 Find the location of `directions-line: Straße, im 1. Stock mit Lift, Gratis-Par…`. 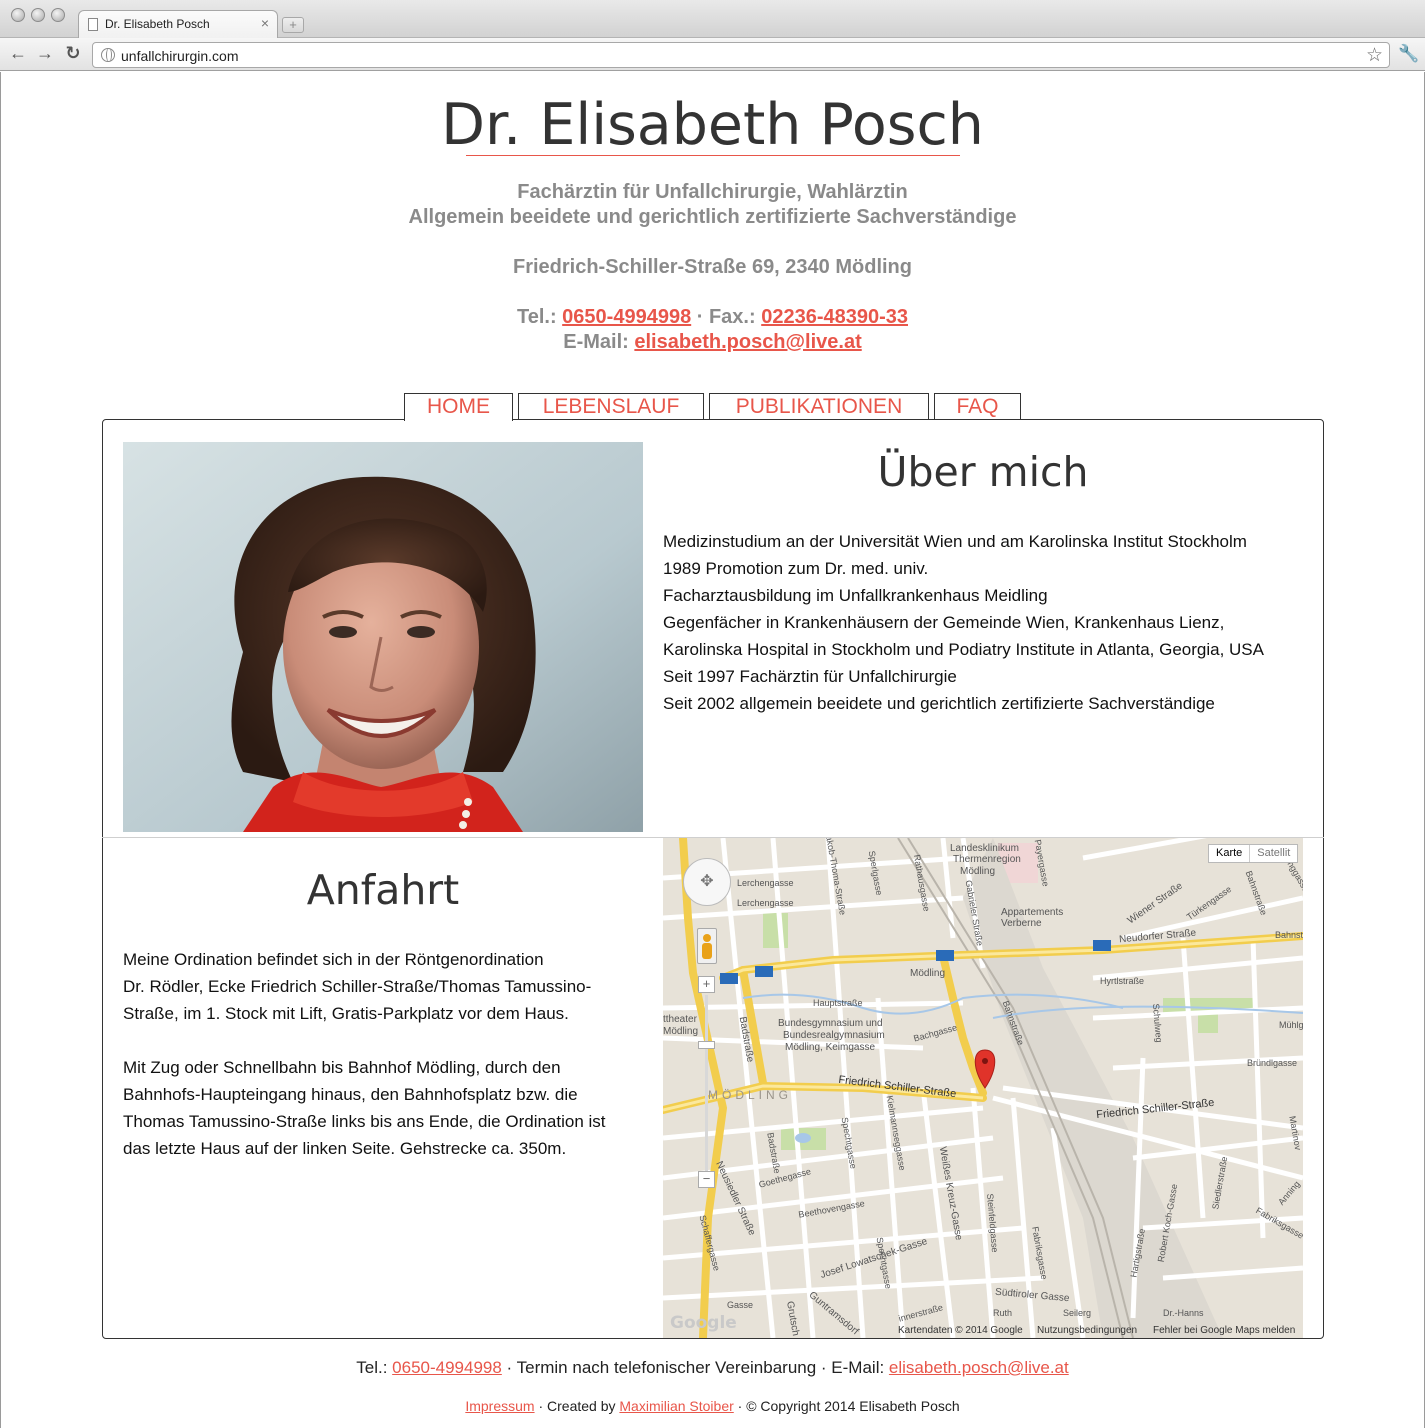

directions-line: Straße, im 1. Stock mit Lift, Gratis-Par… is located at coordinates (346, 1013).